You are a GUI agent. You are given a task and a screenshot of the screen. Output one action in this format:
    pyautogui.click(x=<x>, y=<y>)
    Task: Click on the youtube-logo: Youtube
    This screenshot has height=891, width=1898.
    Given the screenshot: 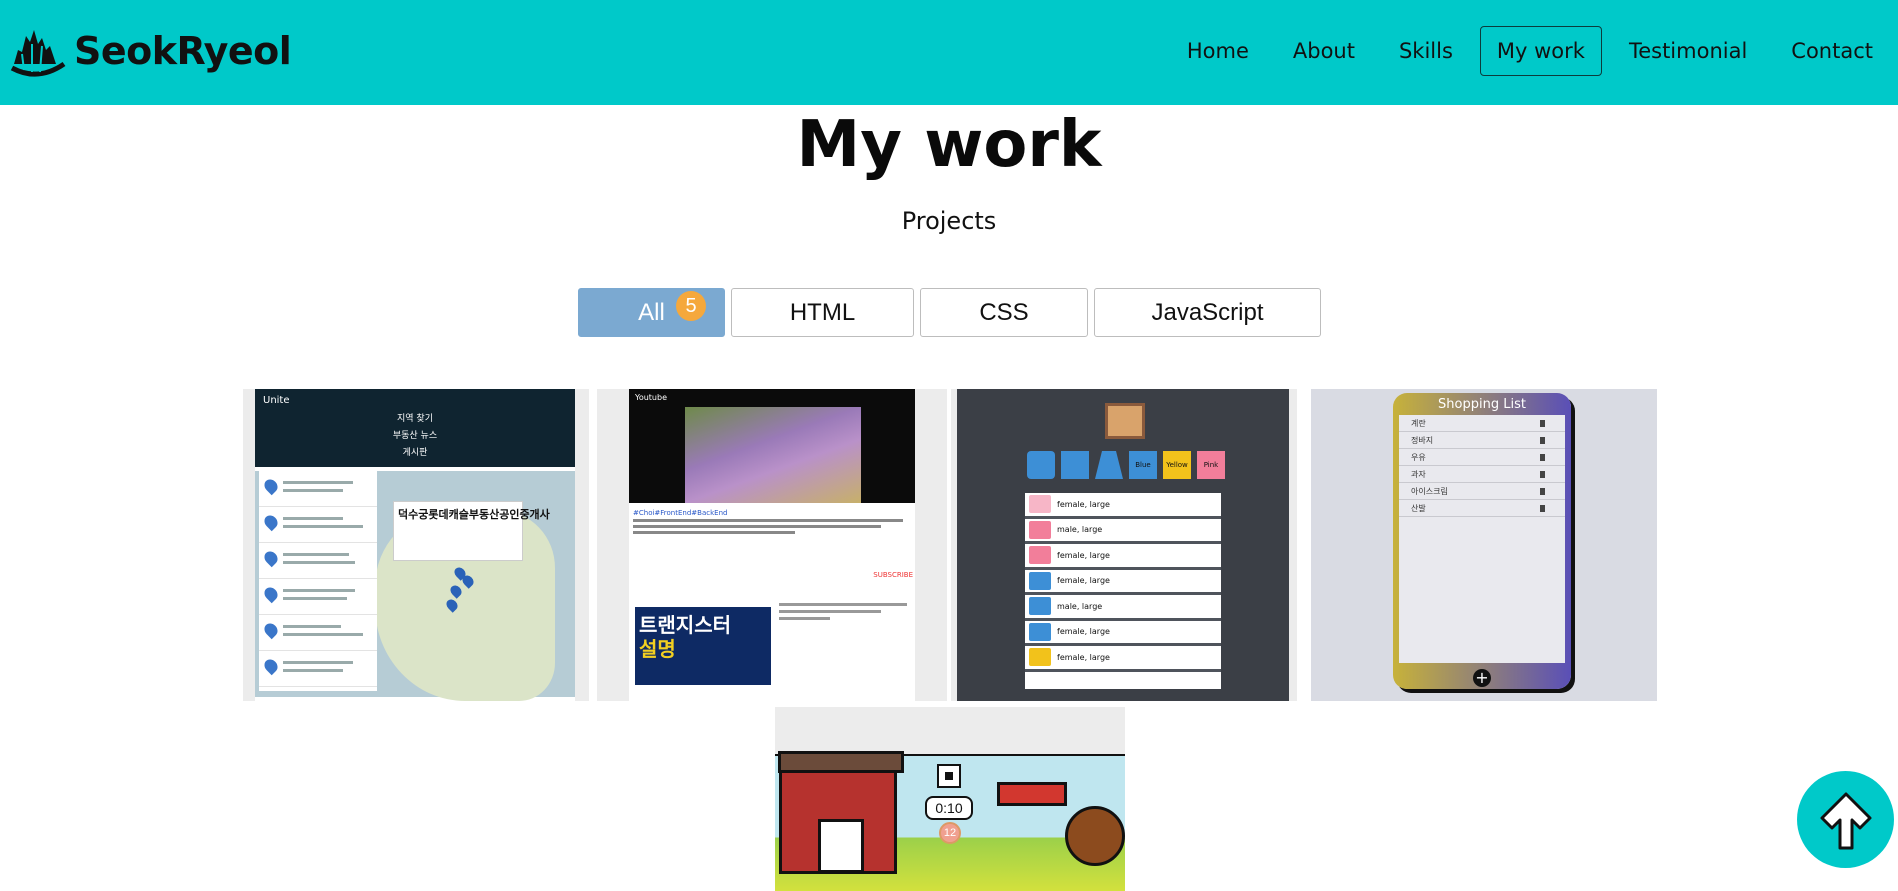 What is the action you would take?
    pyautogui.click(x=651, y=397)
    